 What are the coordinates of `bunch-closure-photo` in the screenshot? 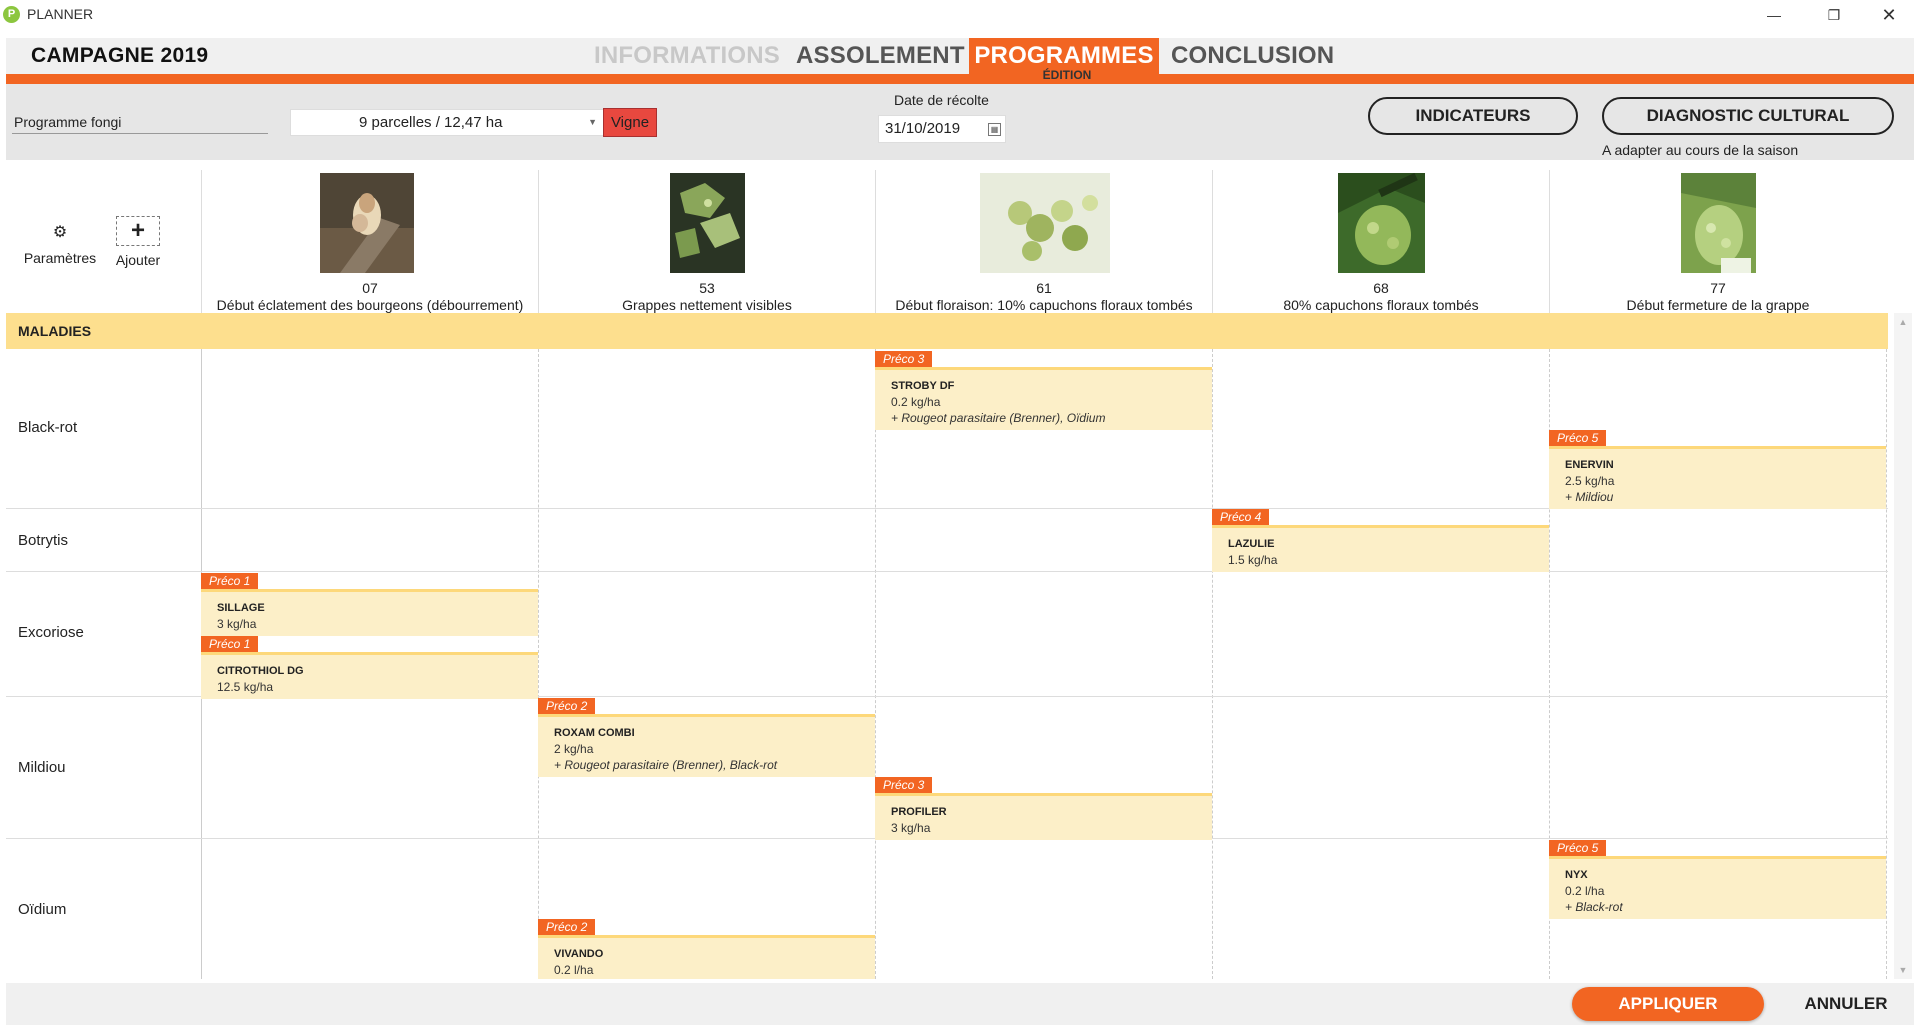 It's located at (1718, 223).